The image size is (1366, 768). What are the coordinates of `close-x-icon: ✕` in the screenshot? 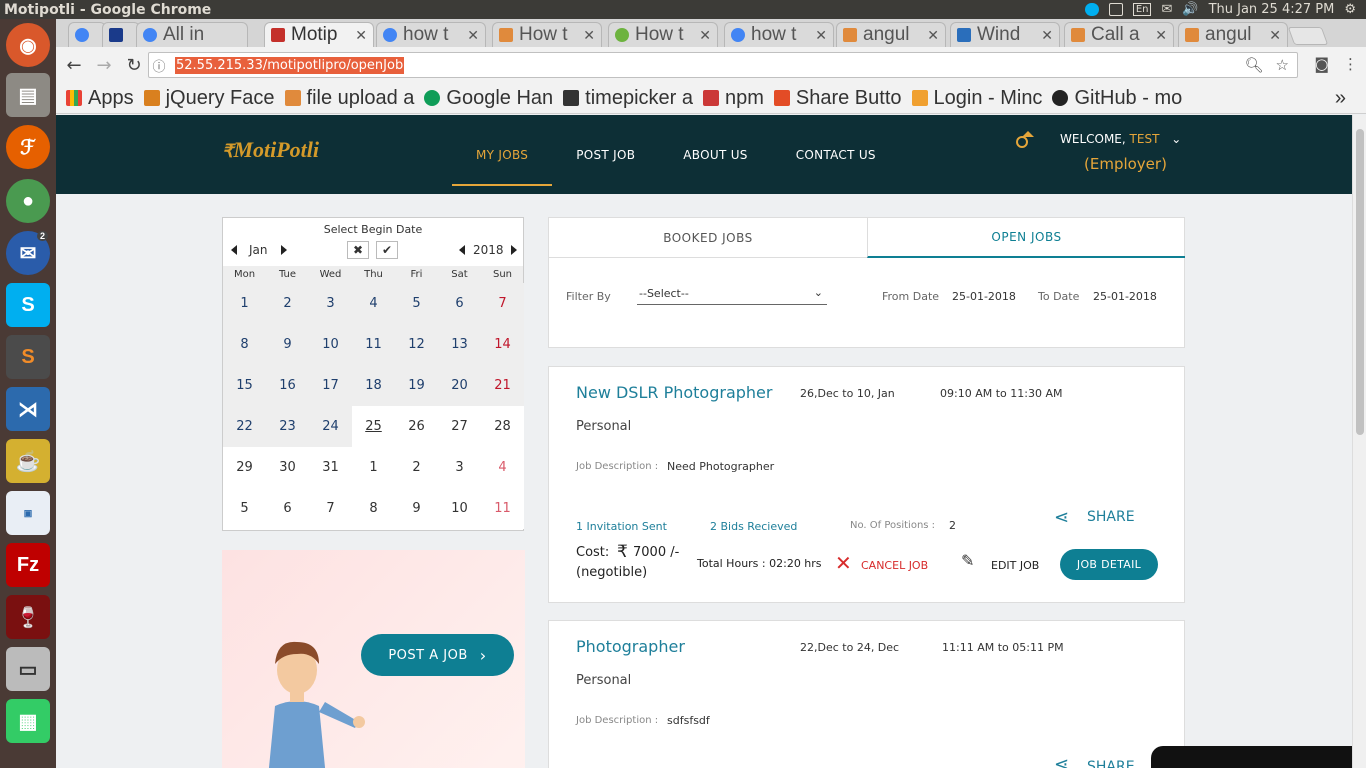 It's located at (843, 563).